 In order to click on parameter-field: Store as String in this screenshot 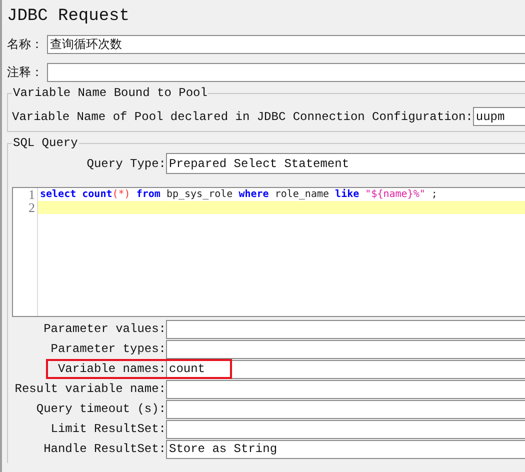, I will do `click(345, 449)`.